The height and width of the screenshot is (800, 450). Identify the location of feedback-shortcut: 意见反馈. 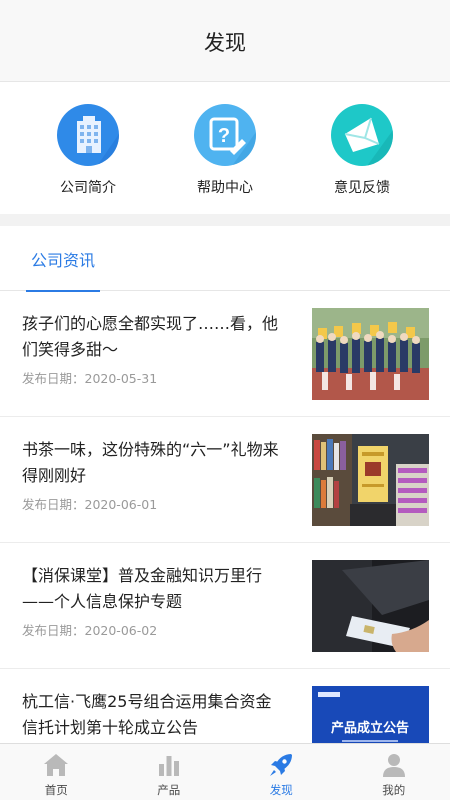
(362, 159).